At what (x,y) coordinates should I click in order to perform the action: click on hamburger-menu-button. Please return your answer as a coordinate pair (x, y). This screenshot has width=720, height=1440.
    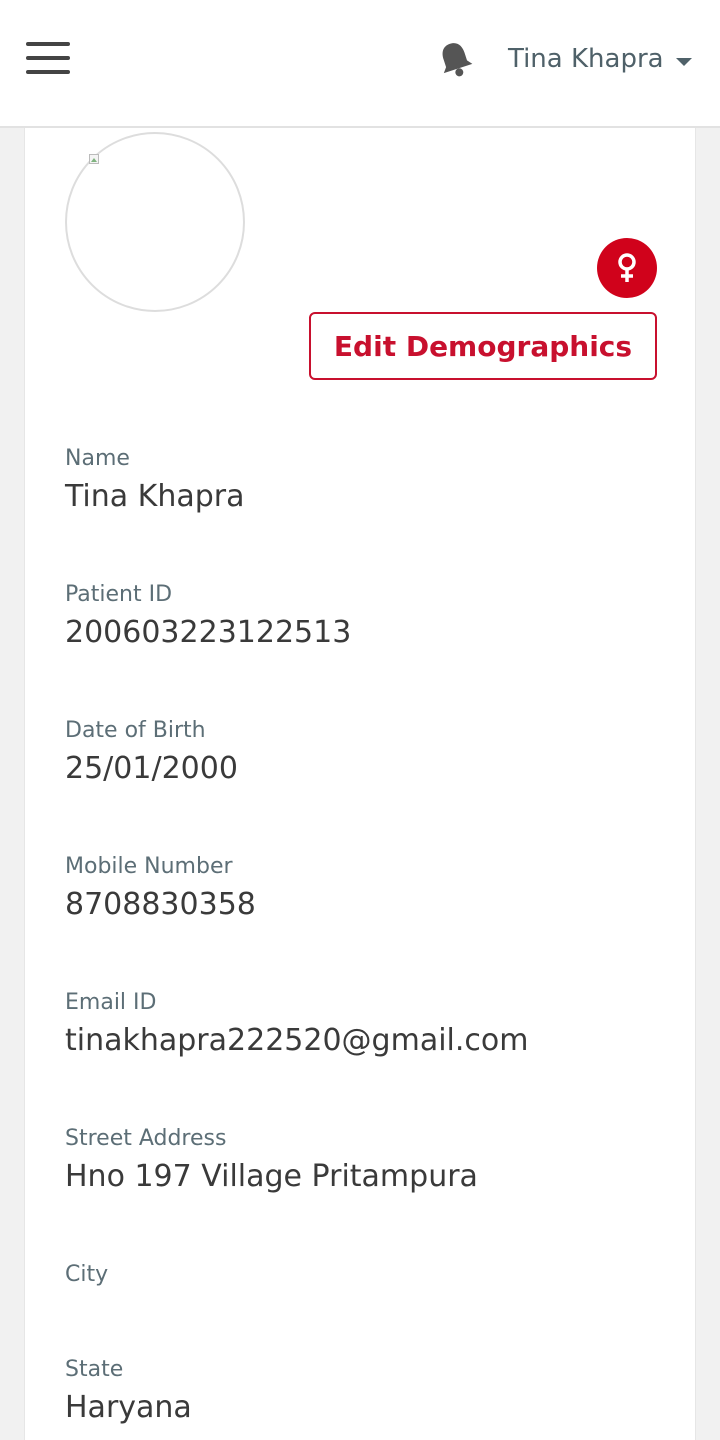
    Looking at the image, I should click on (48, 58).